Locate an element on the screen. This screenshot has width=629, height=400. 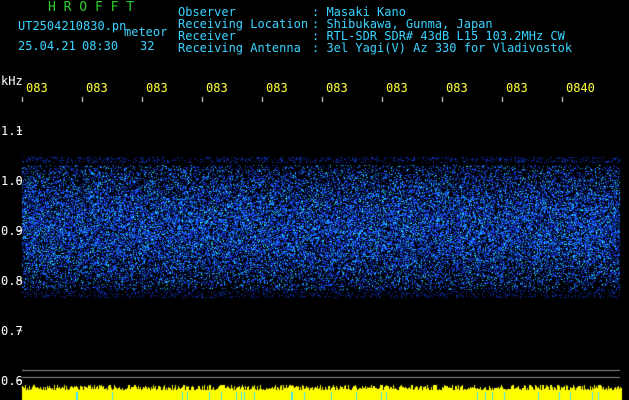
y-tick: 0.7 is located at coordinates (12, 331).